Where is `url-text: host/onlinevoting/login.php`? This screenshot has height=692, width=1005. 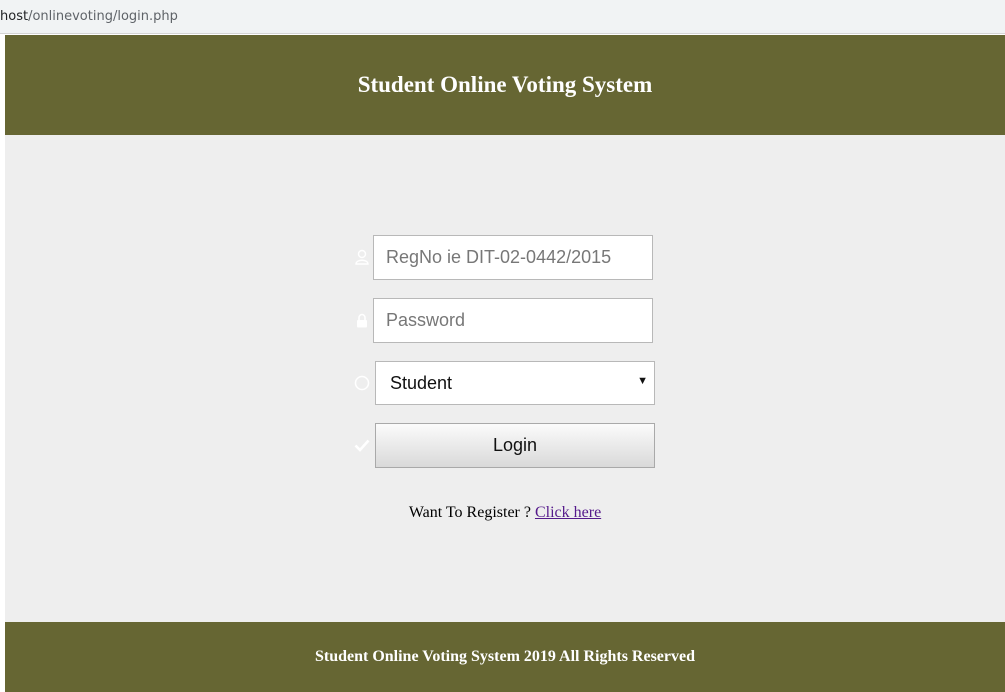
url-text: host/onlinevoting/login.php is located at coordinates (89, 16).